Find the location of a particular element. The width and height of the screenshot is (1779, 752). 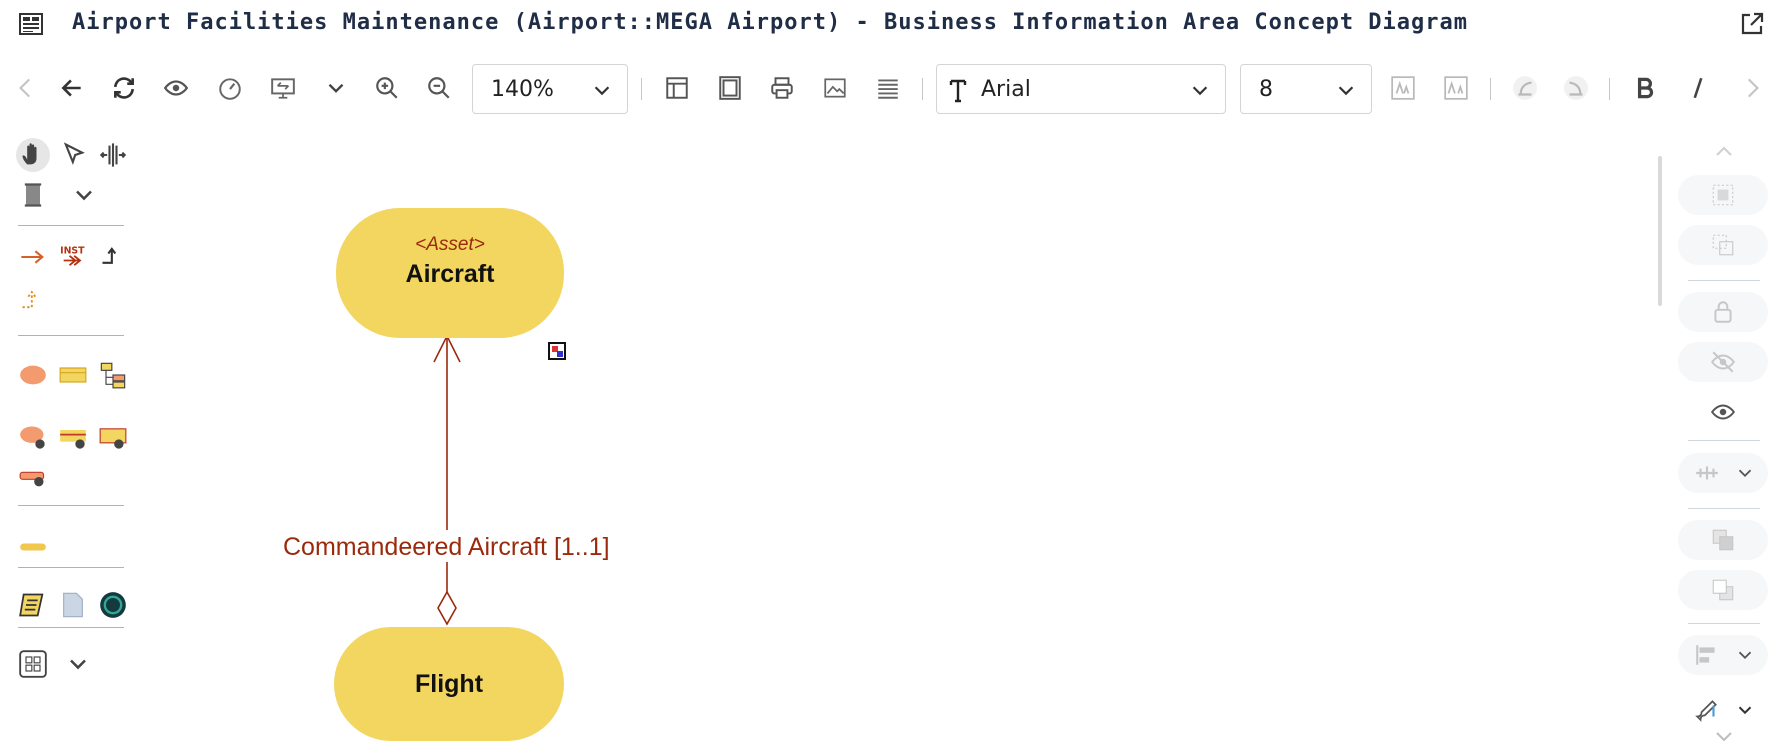

nav-back-icon is located at coordinates (26, 88).